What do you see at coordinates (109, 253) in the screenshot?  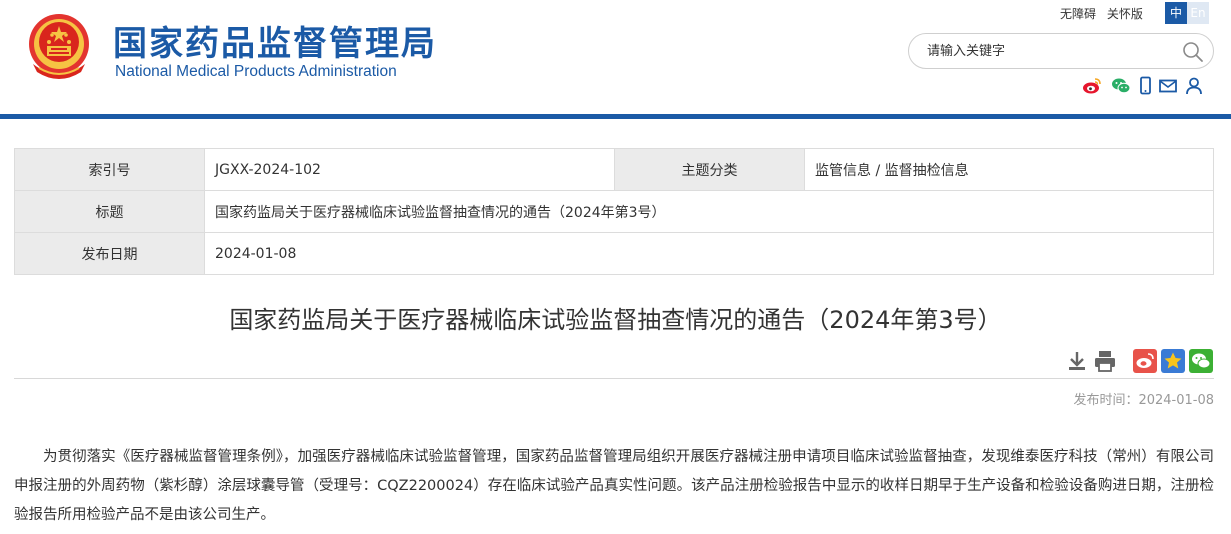 I see `date-label: 发布日期` at bounding box center [109, 253].